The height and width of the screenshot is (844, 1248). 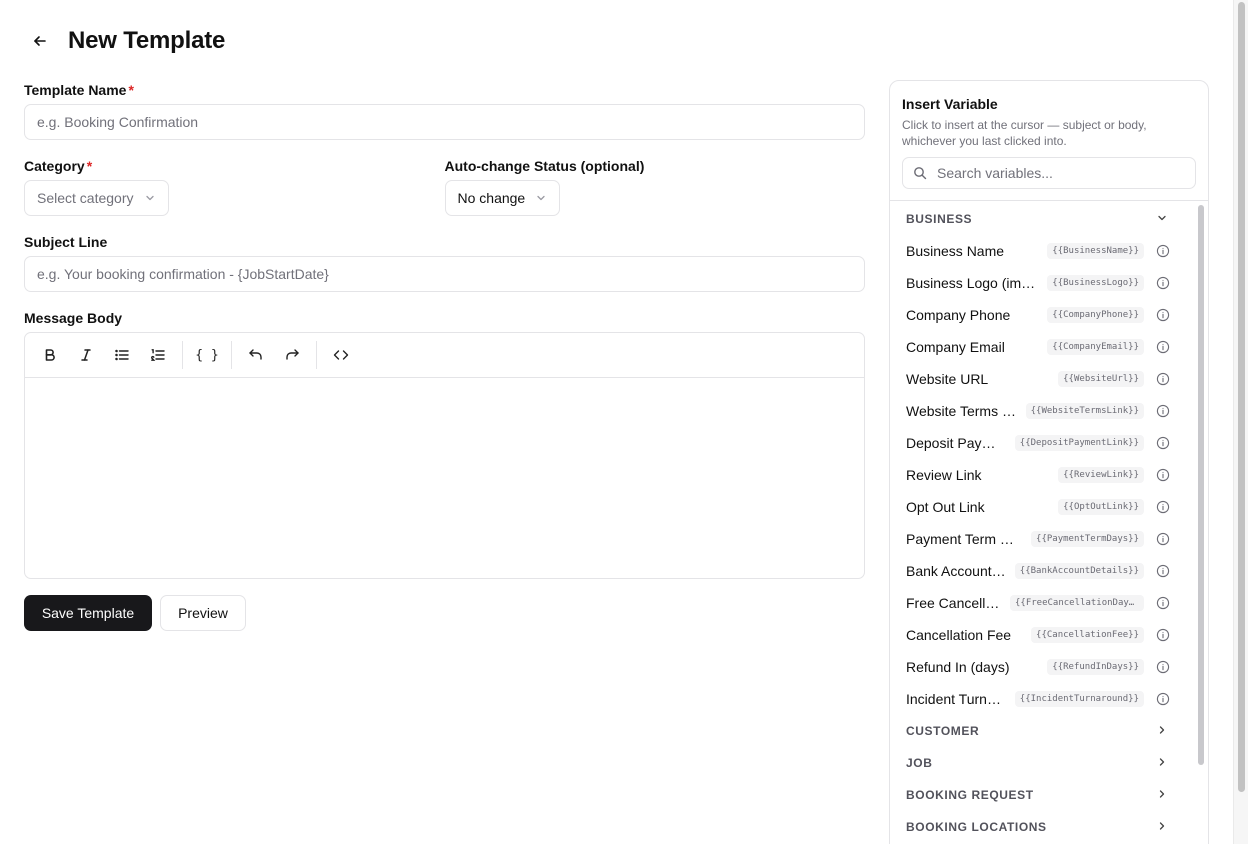 I want to click on redo-button, so click(x=292, y=355).